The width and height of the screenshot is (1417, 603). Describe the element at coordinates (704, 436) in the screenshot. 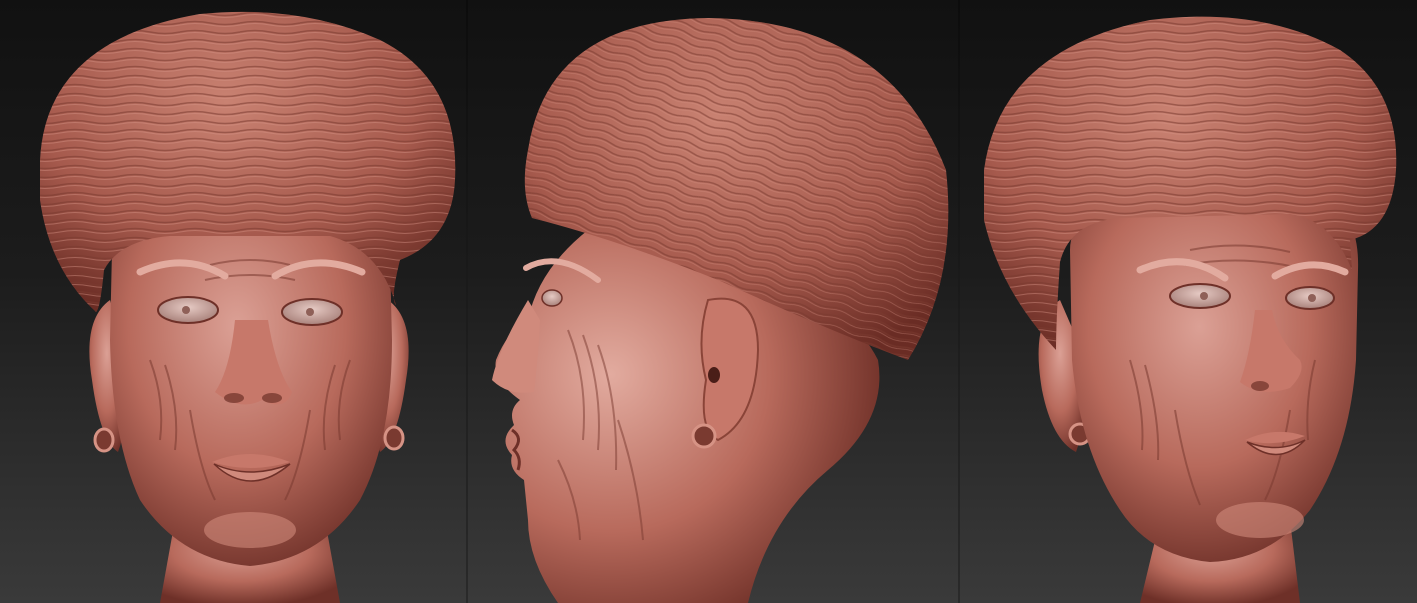

I see `earring-profile` at that location.